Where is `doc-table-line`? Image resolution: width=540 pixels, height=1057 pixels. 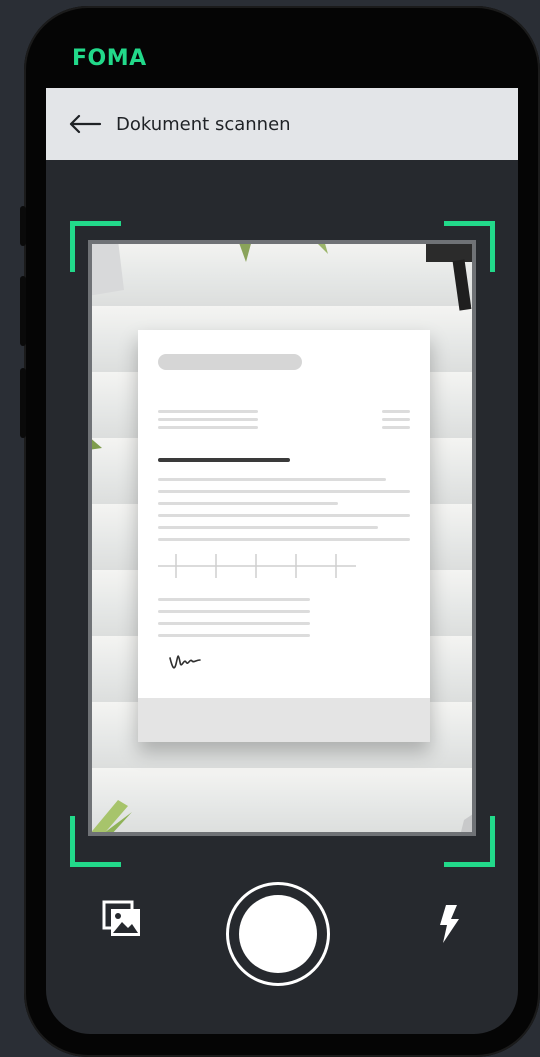
doc-table-line is located at coordinates (257, 566).